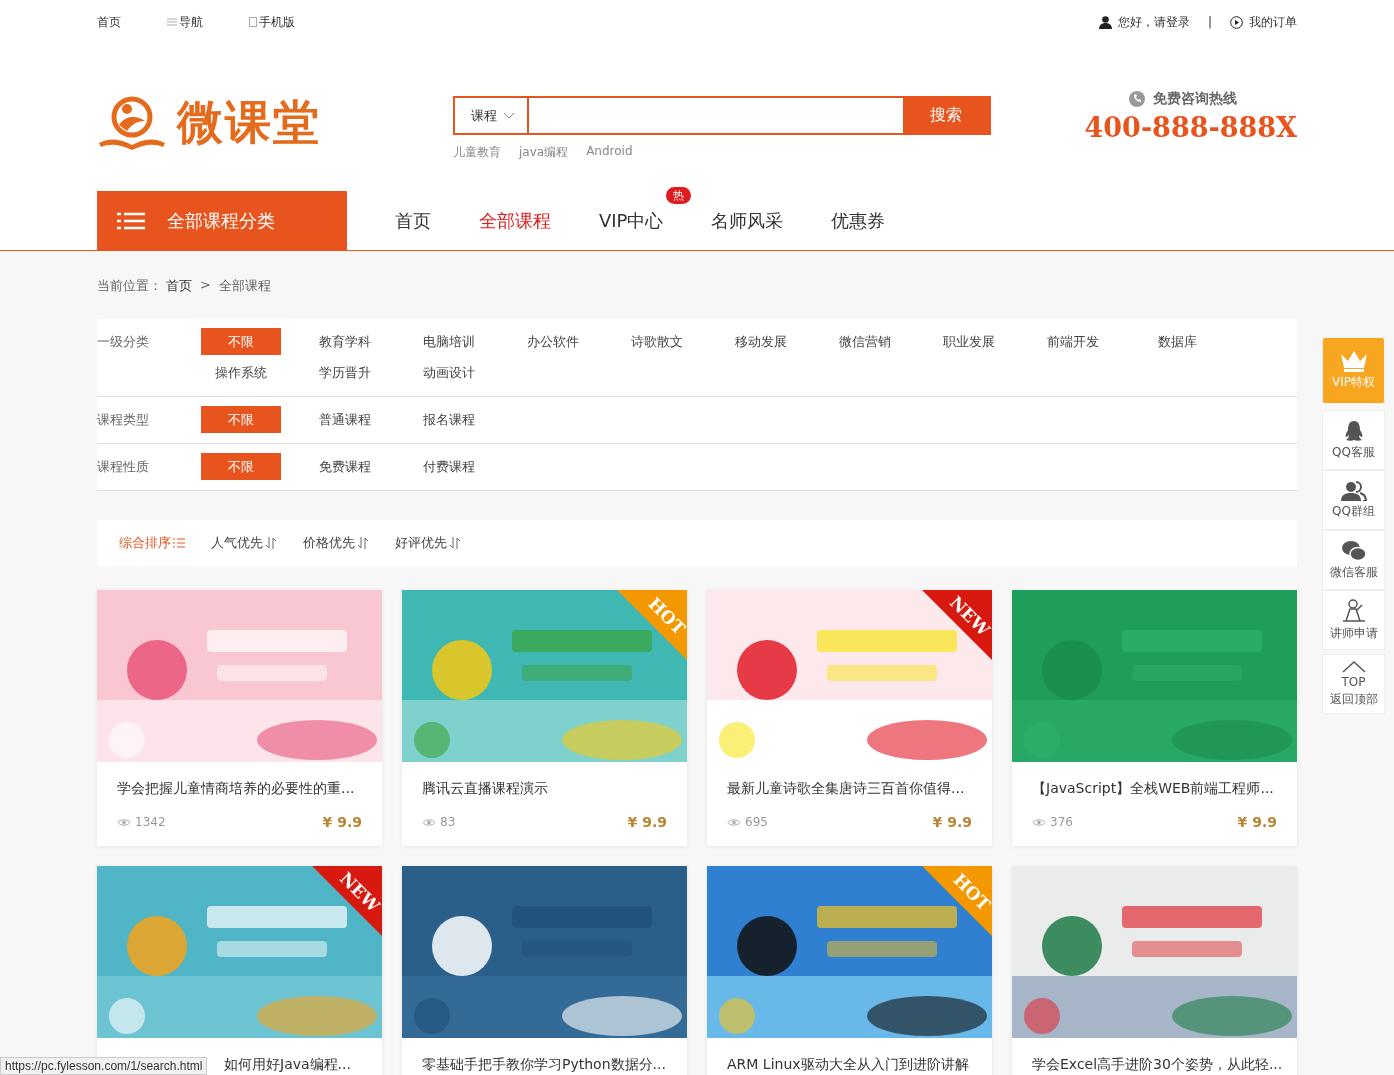  Describe the element at coordinates (1353, 550) in the screenshot. I see `chat-bubbles-icon` at that location.